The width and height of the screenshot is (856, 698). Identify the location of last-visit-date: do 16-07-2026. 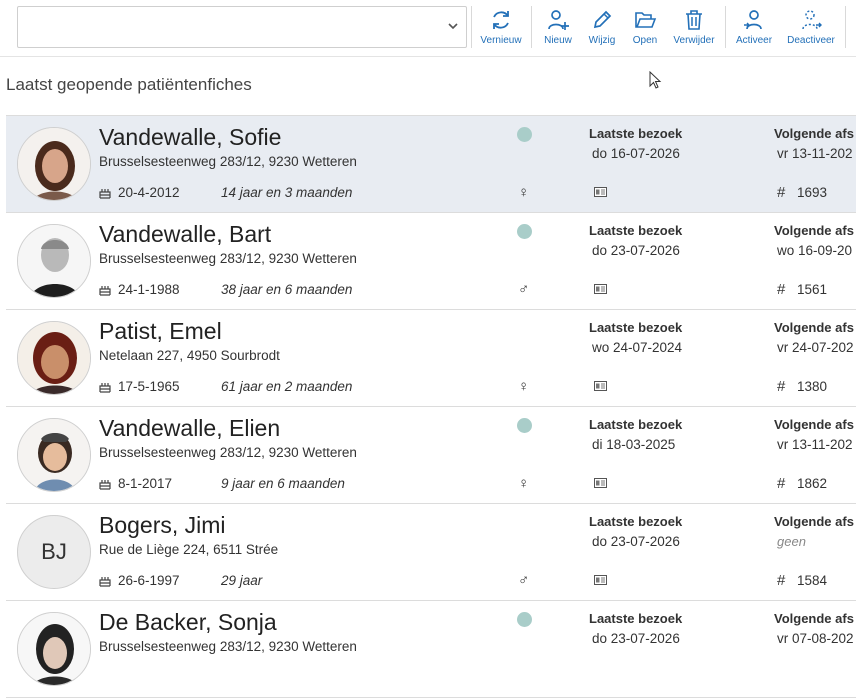
(636, 153).